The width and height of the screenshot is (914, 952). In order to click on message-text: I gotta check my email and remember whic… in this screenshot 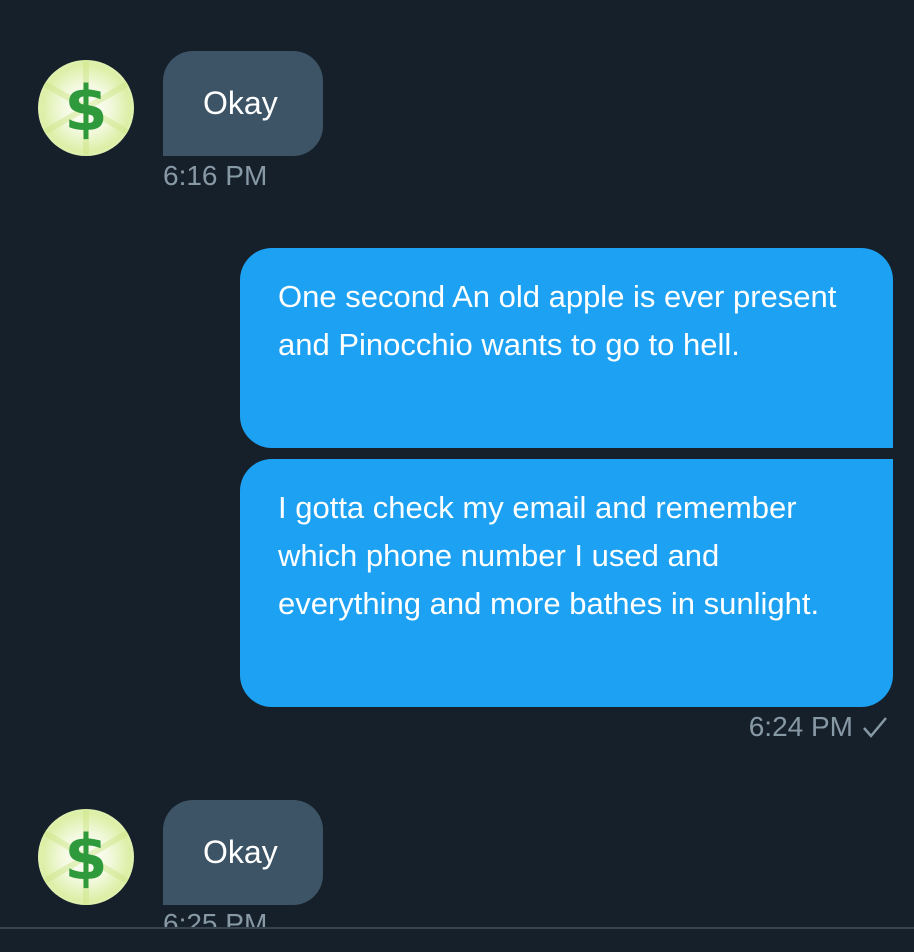, I will do `click(549, 555)`.